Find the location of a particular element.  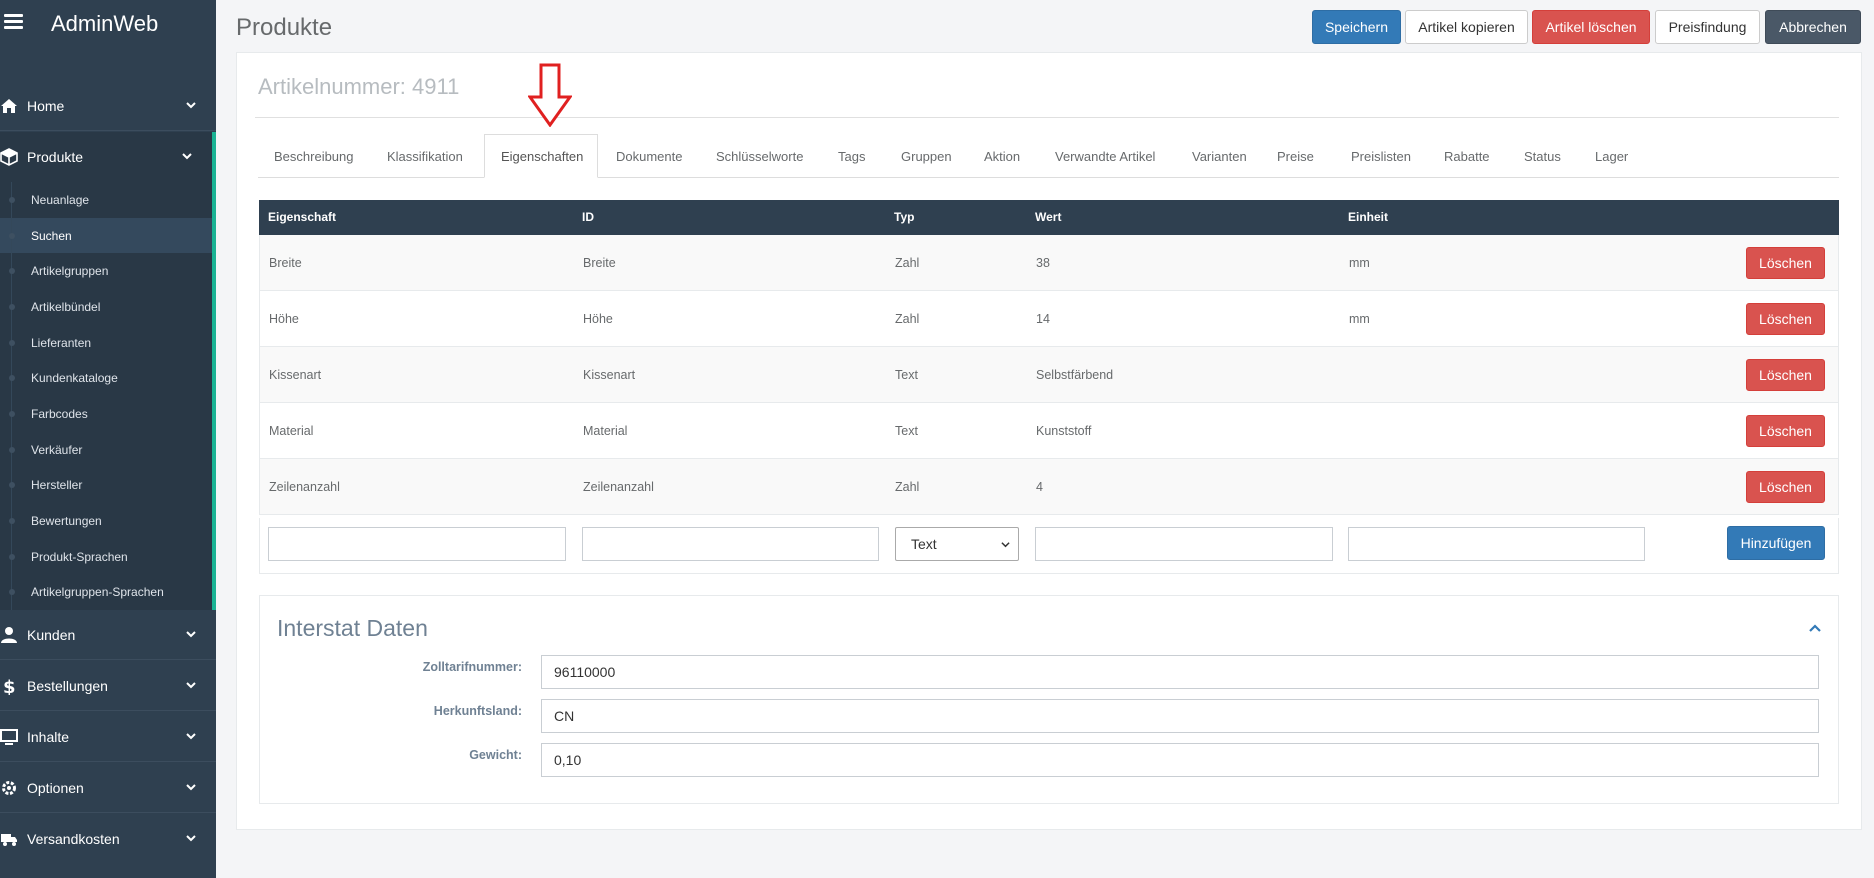

hamburger-menu-icon is located at coordinates (13, 22).